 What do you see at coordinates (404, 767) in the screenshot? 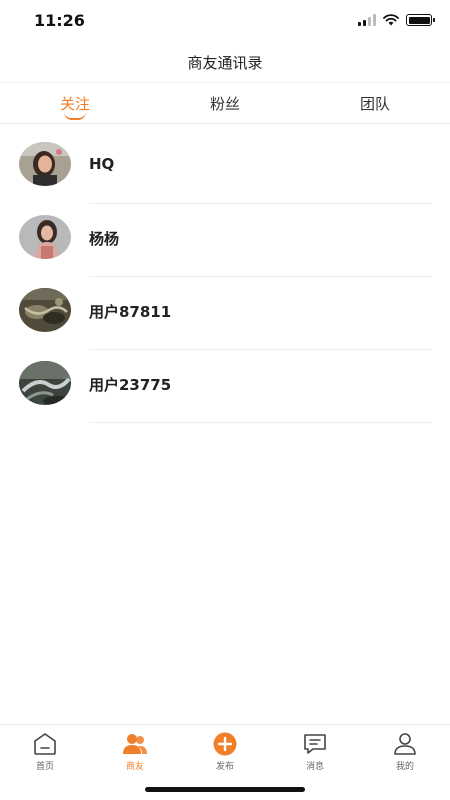
I see `nav-label: 我的` at bounding box center [404, 767].